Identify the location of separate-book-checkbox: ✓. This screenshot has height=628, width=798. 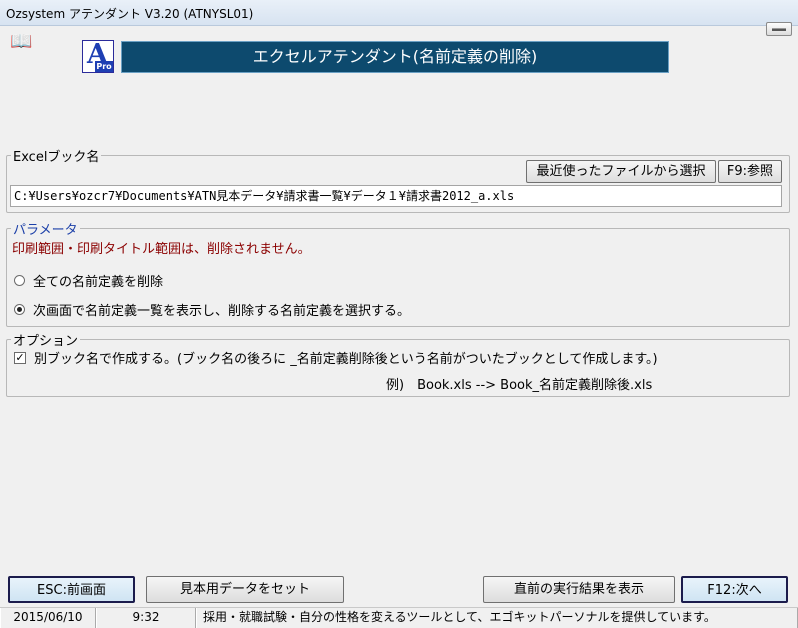
(20, 357).